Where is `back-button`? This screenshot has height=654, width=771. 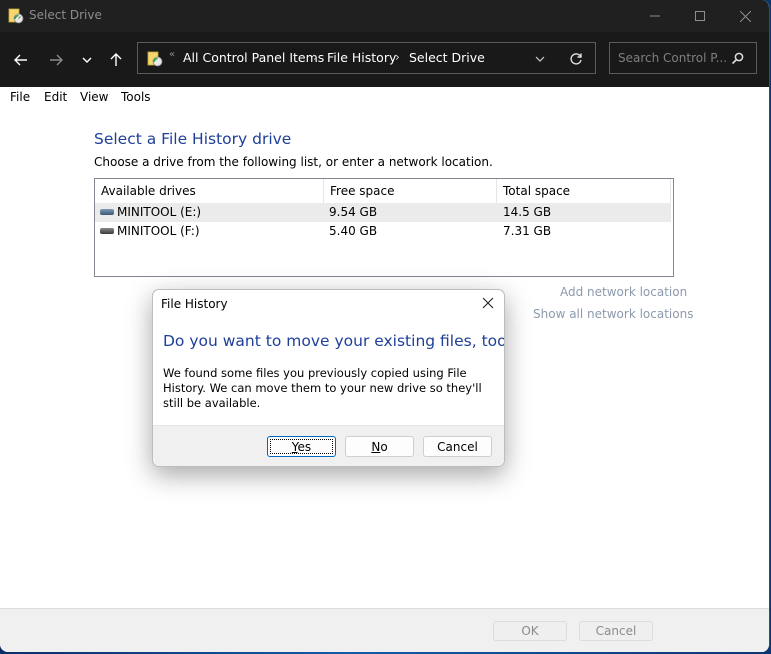 back-button is located at coordinates (21, 60).